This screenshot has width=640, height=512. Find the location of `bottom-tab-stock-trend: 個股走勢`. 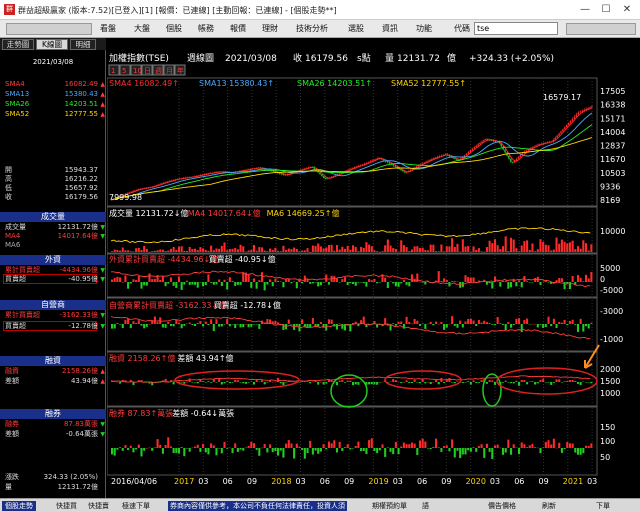

bottom-tab-stock-trend: 個股走勢 is located at coordinates (19, 506).